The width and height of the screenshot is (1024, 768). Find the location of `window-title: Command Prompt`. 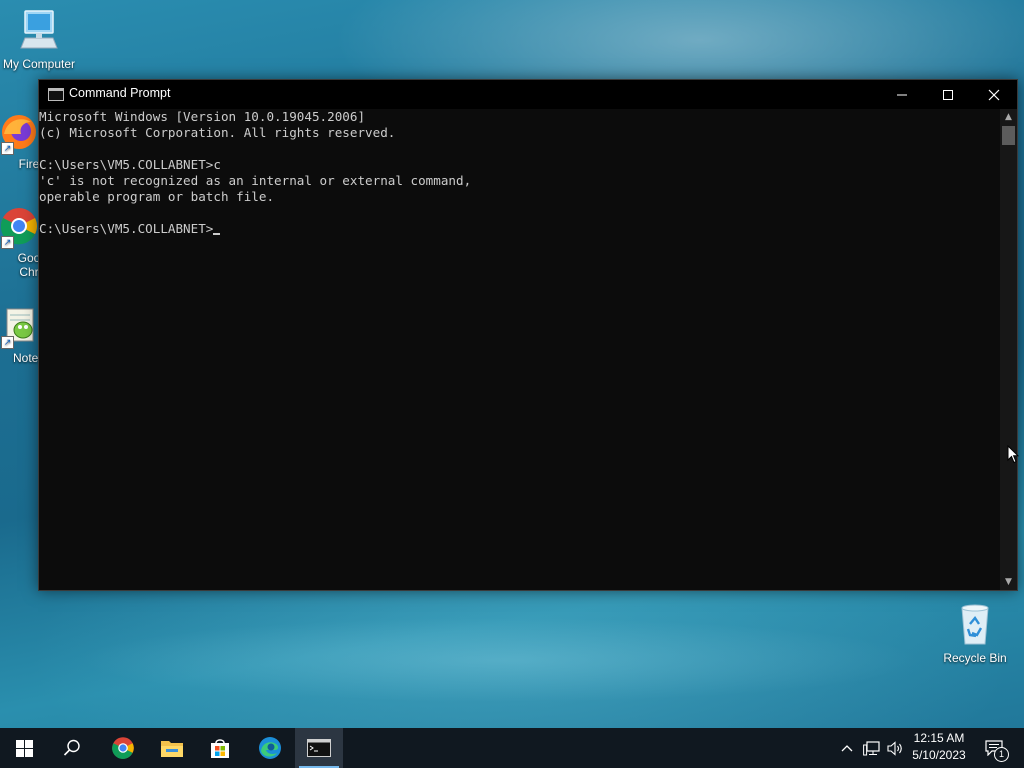

window-title: Command Prompt is located at coordinates (120, 93).